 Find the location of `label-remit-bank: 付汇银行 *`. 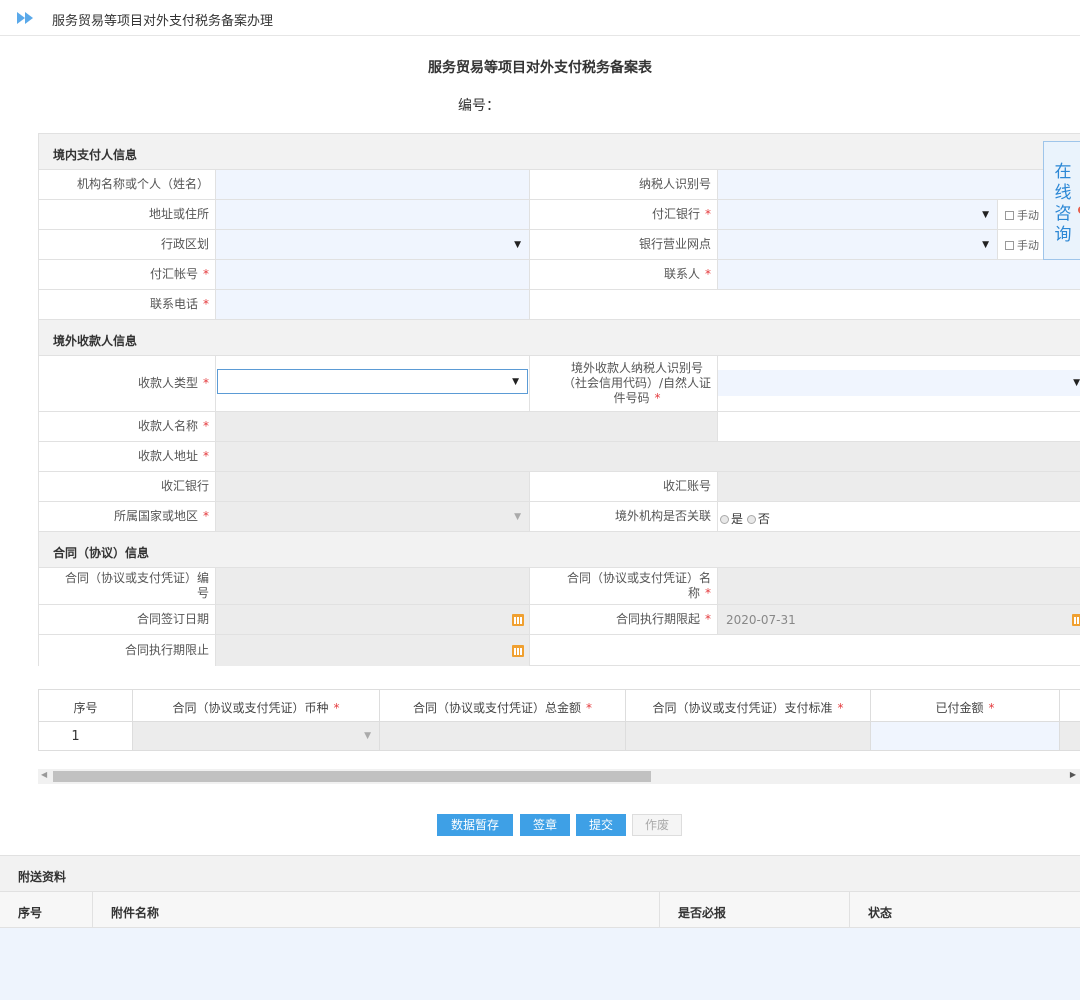

label-remit-bank: 付汇银行 * is located at coordinates (624, 214).